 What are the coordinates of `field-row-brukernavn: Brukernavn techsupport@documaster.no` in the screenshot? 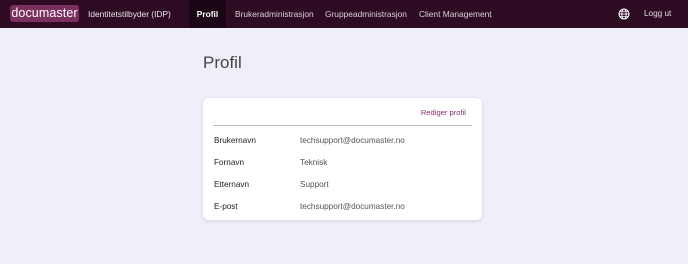 It's located at (344, 142).